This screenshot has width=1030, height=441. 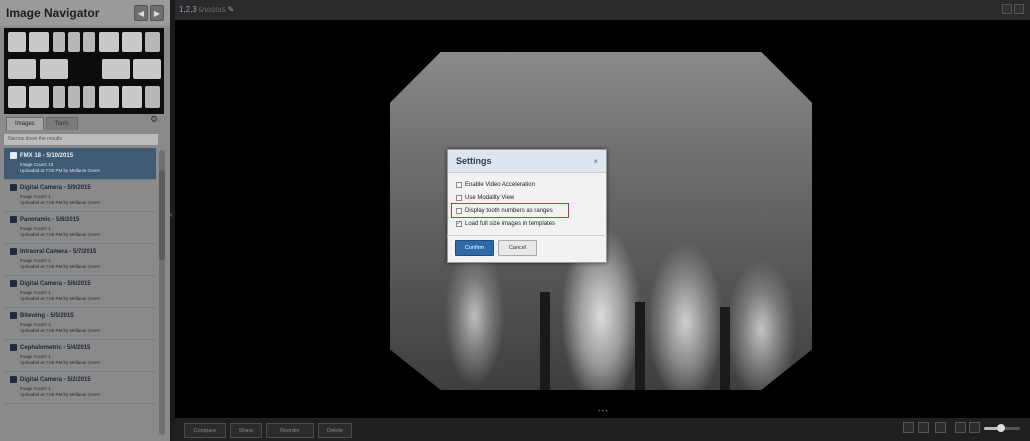 I want to click on option-modality-view: Use Modality View, so click(x=485, y=198).